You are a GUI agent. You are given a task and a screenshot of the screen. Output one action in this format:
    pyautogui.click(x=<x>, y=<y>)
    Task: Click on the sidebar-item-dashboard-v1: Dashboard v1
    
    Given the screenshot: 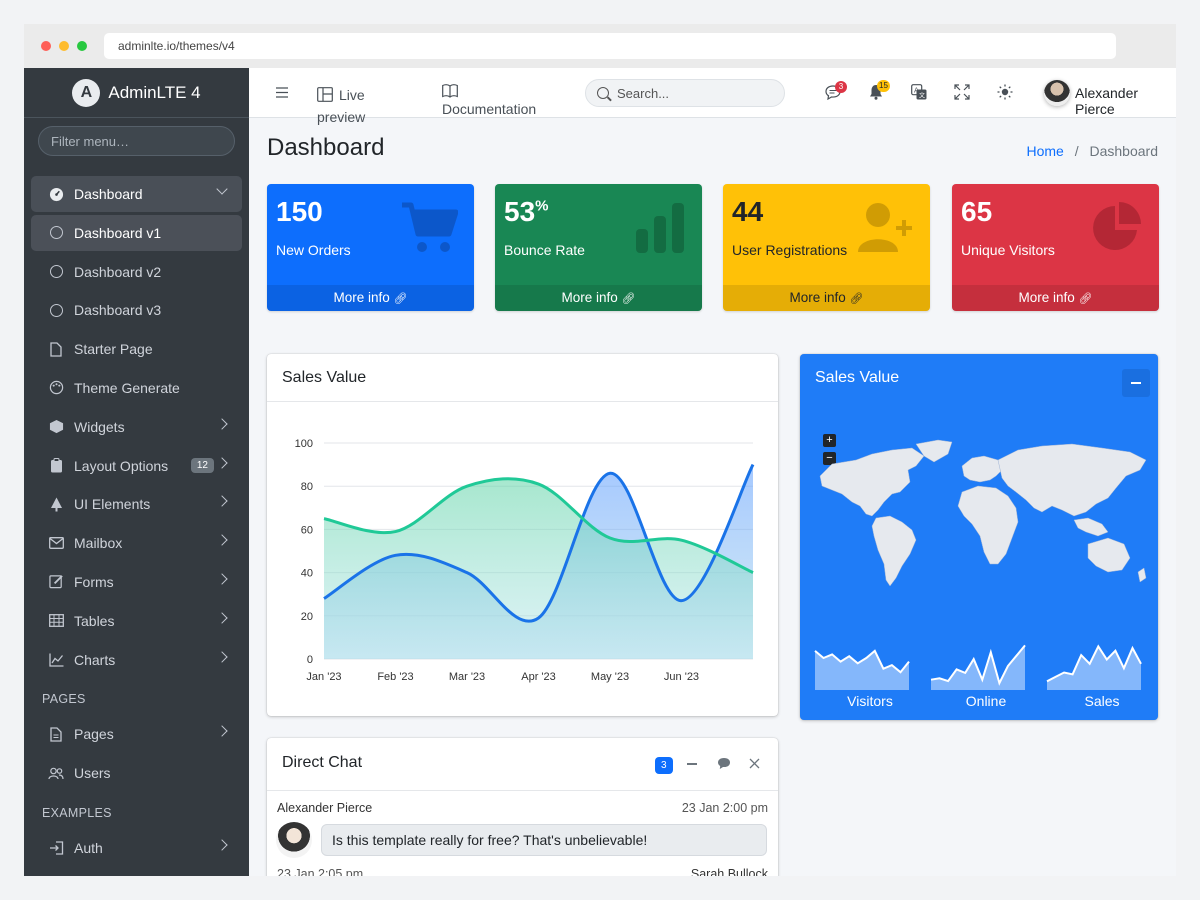 What is the action you would take?
    pyautogui.click(x=136, y=232)
    